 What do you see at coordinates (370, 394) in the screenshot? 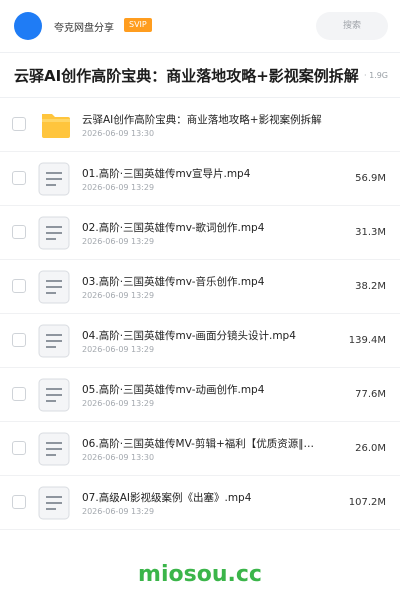
I see `file-size: 77.6M` at bounding box center [370, 394].